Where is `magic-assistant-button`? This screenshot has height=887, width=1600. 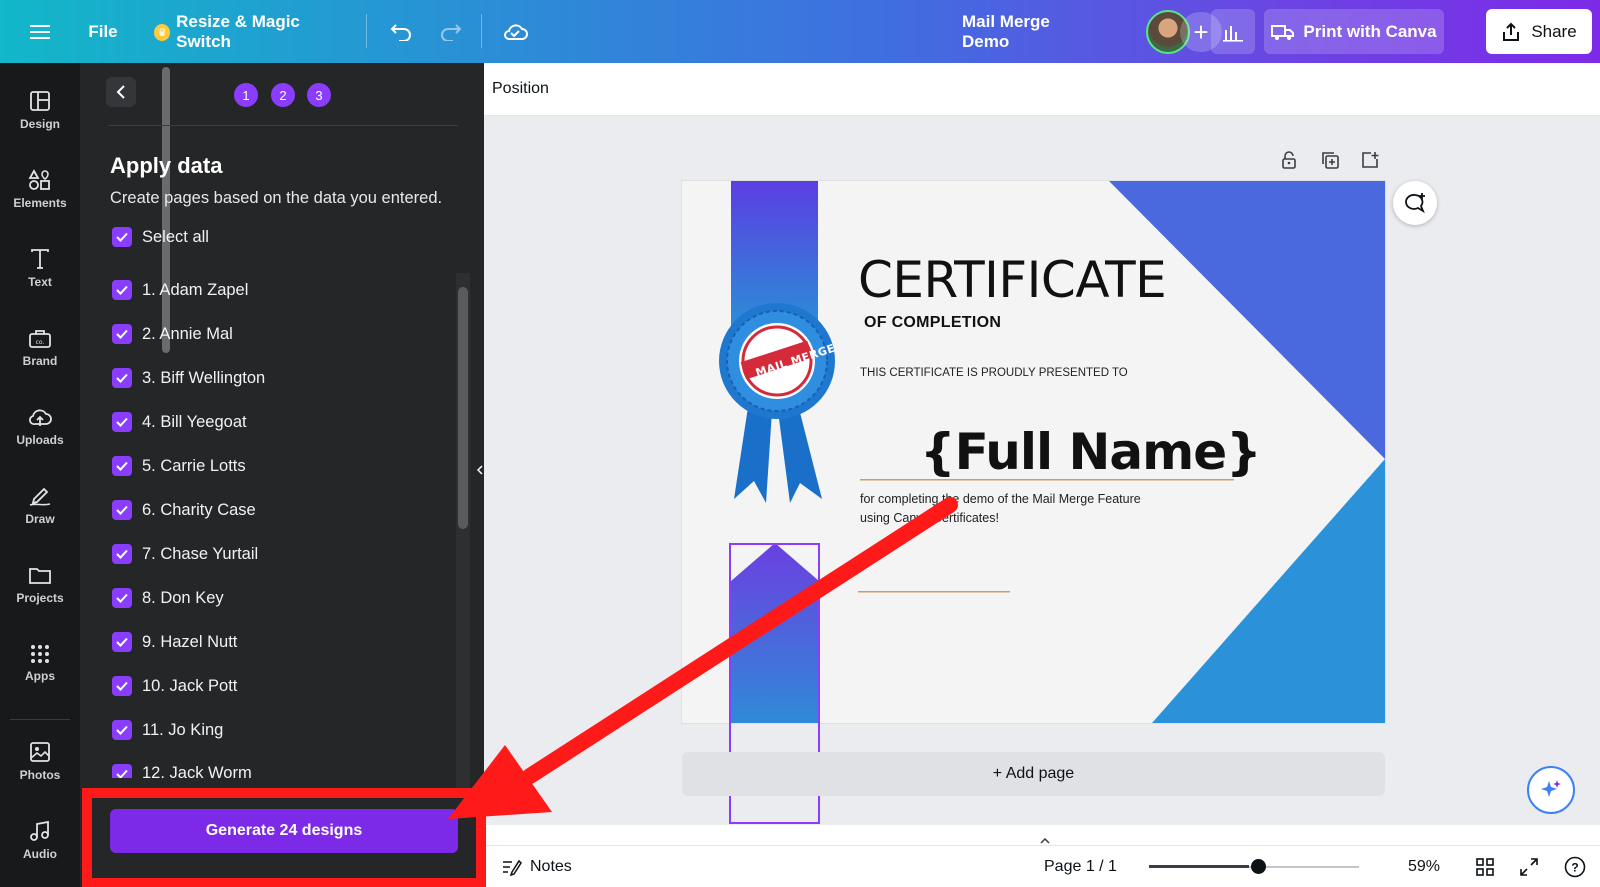 magic-assistant-button is located at coordinates (1551, 790).